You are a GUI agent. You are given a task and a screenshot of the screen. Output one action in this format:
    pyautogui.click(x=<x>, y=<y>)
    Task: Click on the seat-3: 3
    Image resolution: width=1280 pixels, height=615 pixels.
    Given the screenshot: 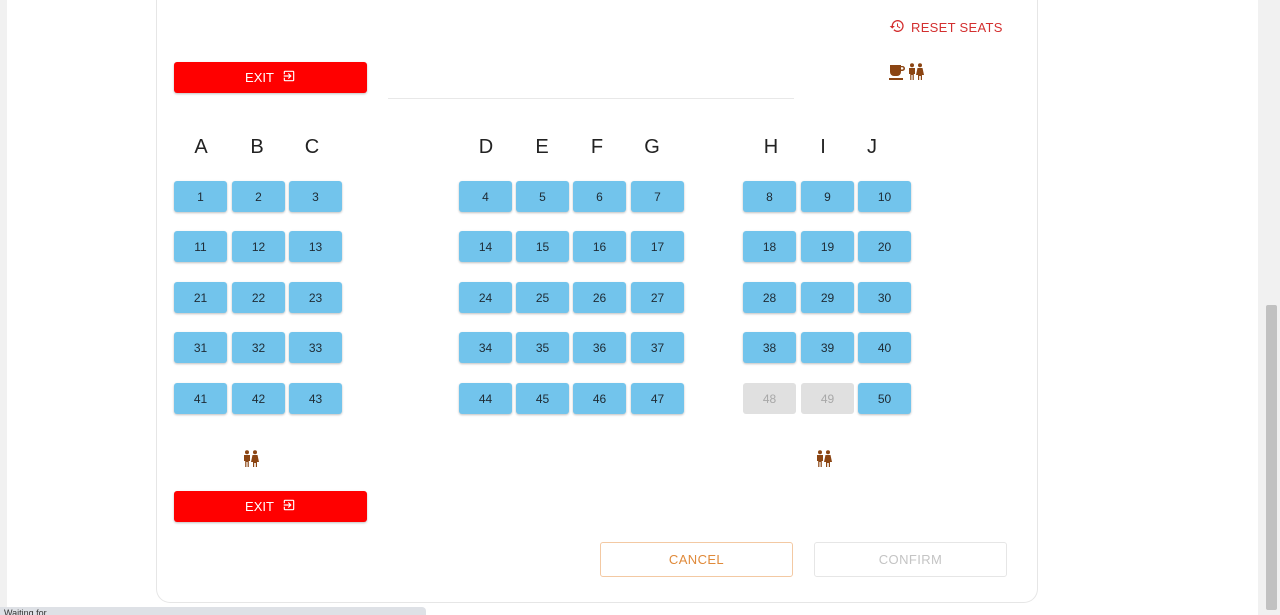 What is the action you would take?
    pyautogui.click(x=315, y=196)
    